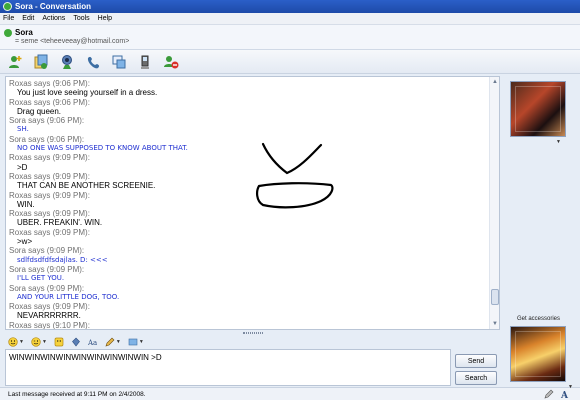  What do you see at coordinates (49, 325) in the screenshot?
I see `message-sender: Roxas says (9:10 PM):` at bounding box center [49, 325].